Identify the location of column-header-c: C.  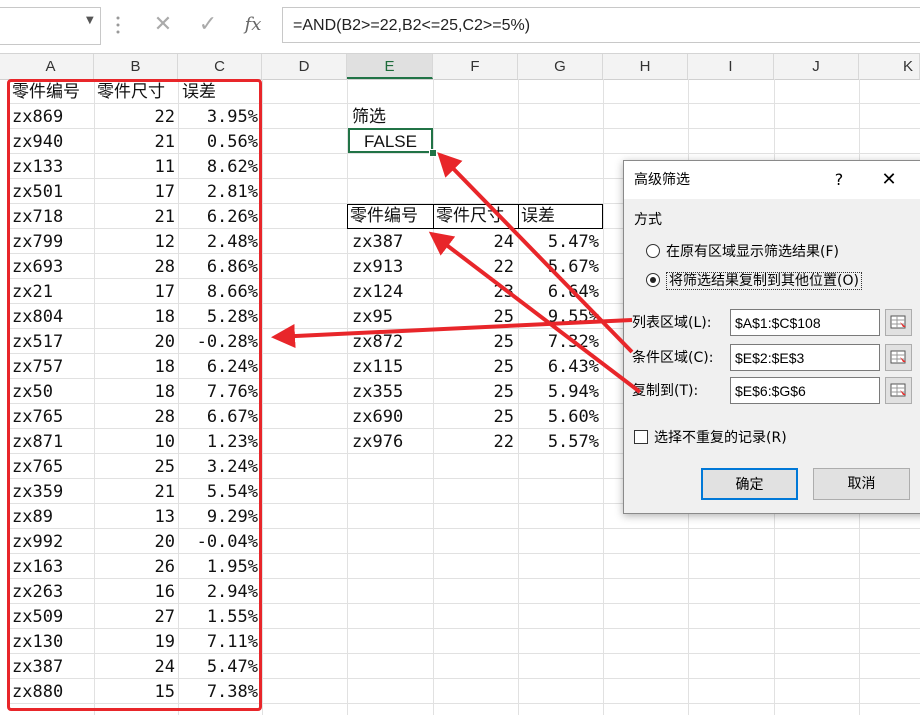
(220, 66).